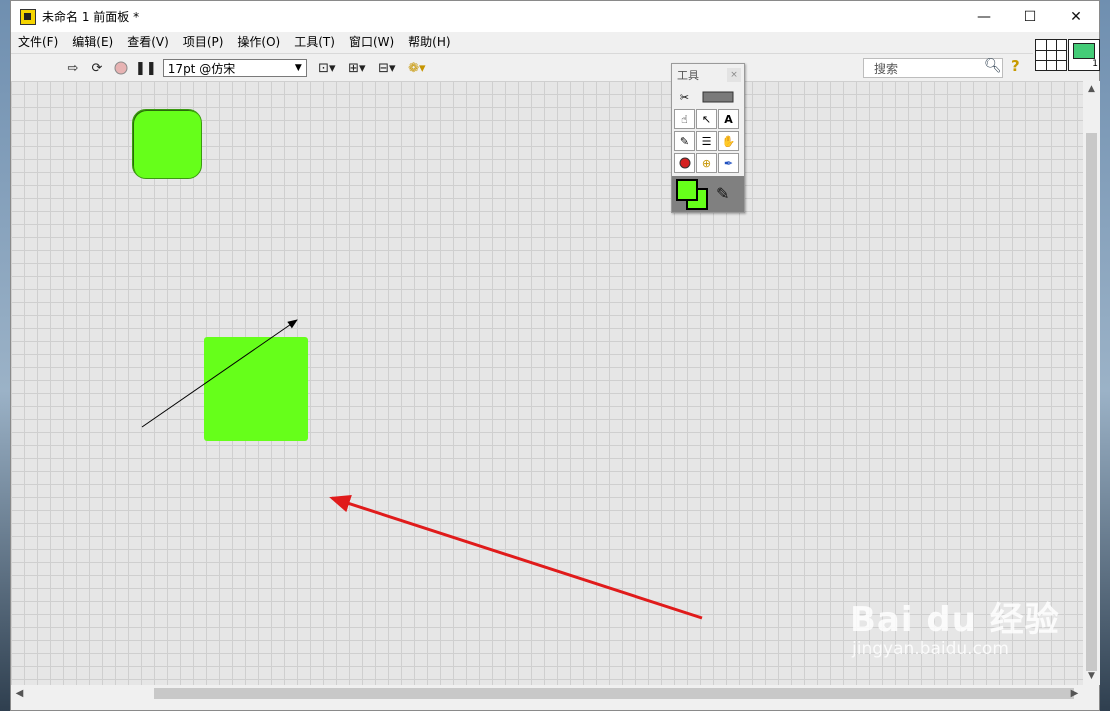 The image size is (1110, 711). What do you see at coordinates (92, 42) in the screenshot?
I see `menu-edit: 编辑(E)` at bounding box center [92, 42].